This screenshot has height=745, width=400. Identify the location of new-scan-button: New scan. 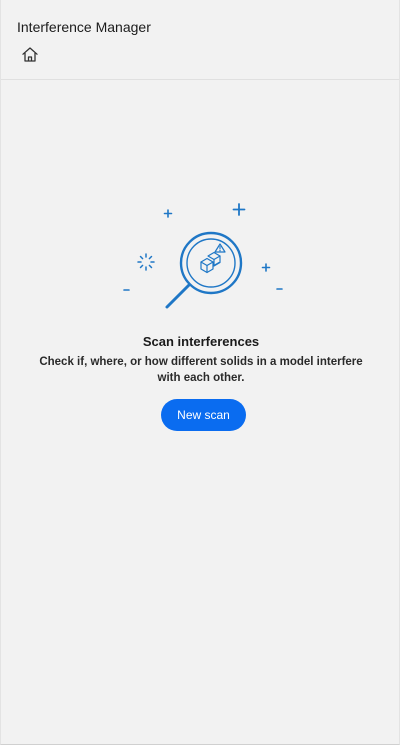
(203, 415).